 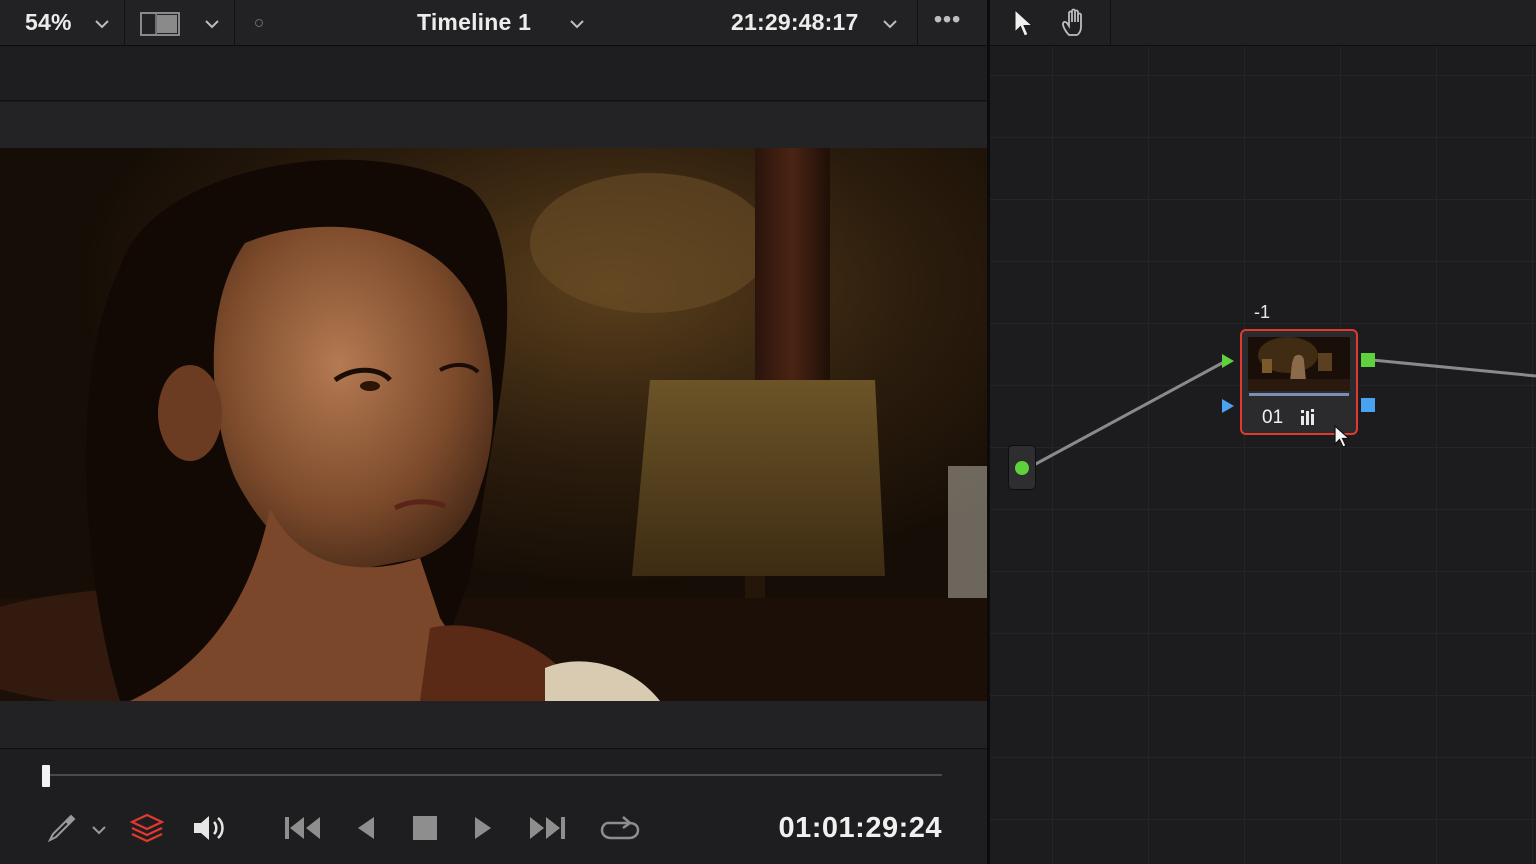 What do you see at coordinates (46, 776) in the screenshot?
I see `playhead-handle` at bounding box center [46, 776].